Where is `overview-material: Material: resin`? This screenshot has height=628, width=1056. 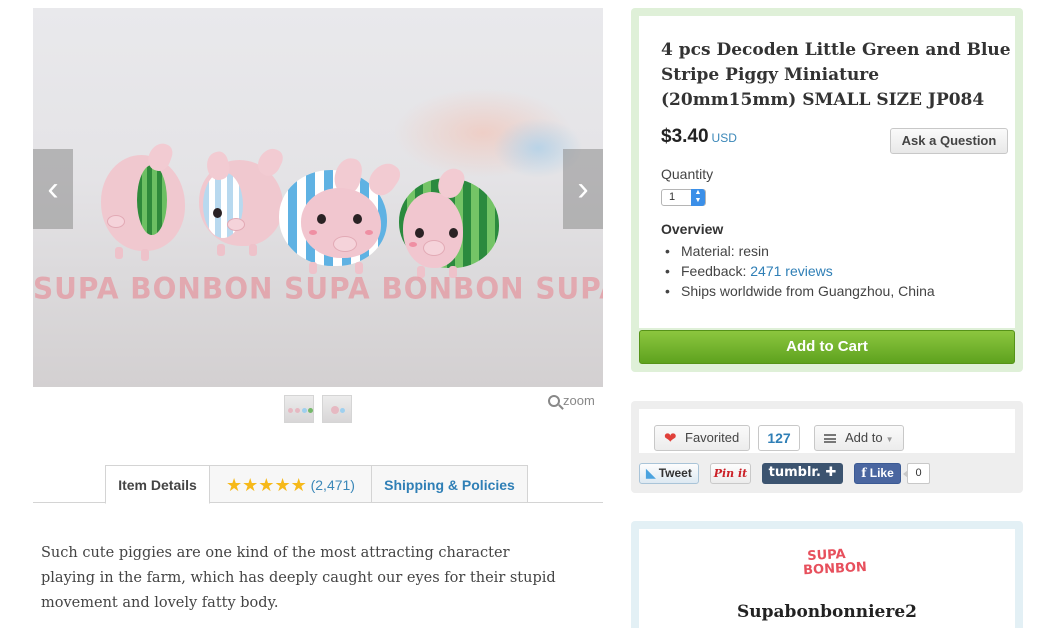 overview-material: Material: resin is located at coordinates (798, 251).